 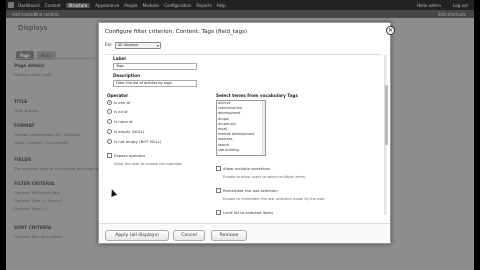 What do you see at coordinates (429, 5) in the screenshot?
I see `hello-user-link: Hello admin` at bounding box center [429, 5].